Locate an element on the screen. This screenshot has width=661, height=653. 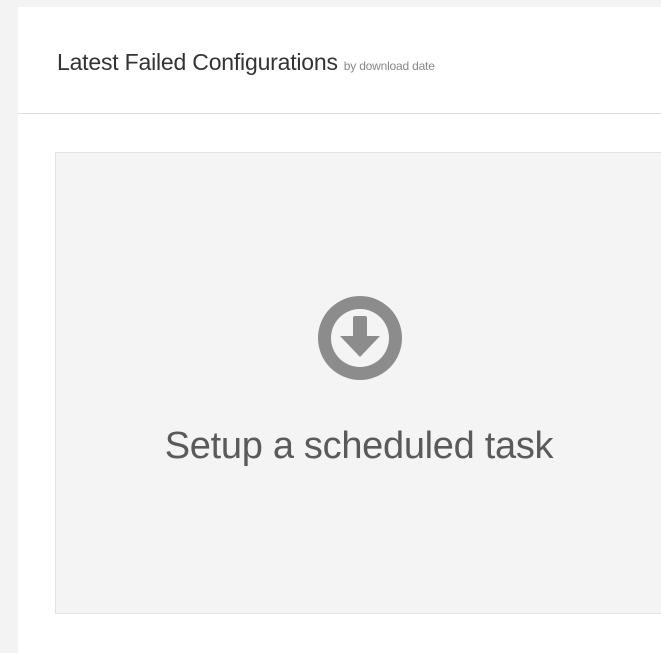
empty-state-message: Setup a scheduled task is located at coordinates (359, 446).